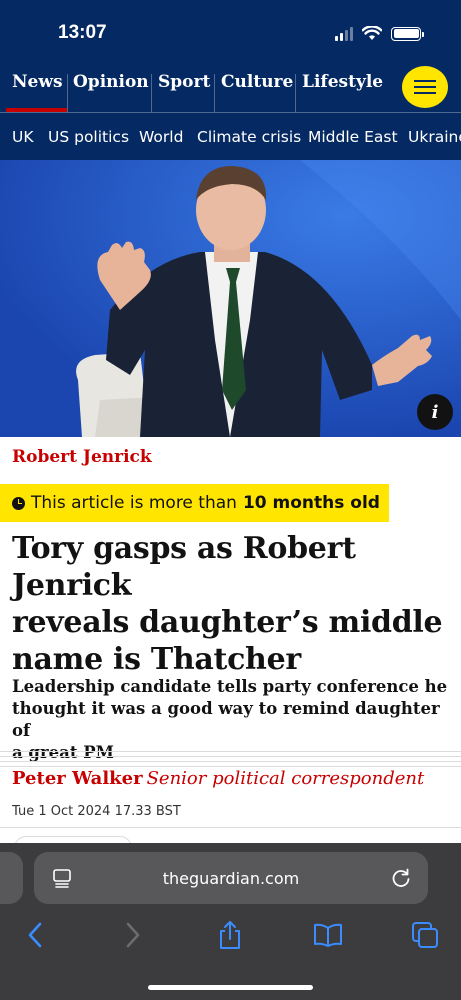  What do you see at coordinates (344, 33) in the screenshot?
I see `cellular-signal-icon` at bounding box center [344, 33].